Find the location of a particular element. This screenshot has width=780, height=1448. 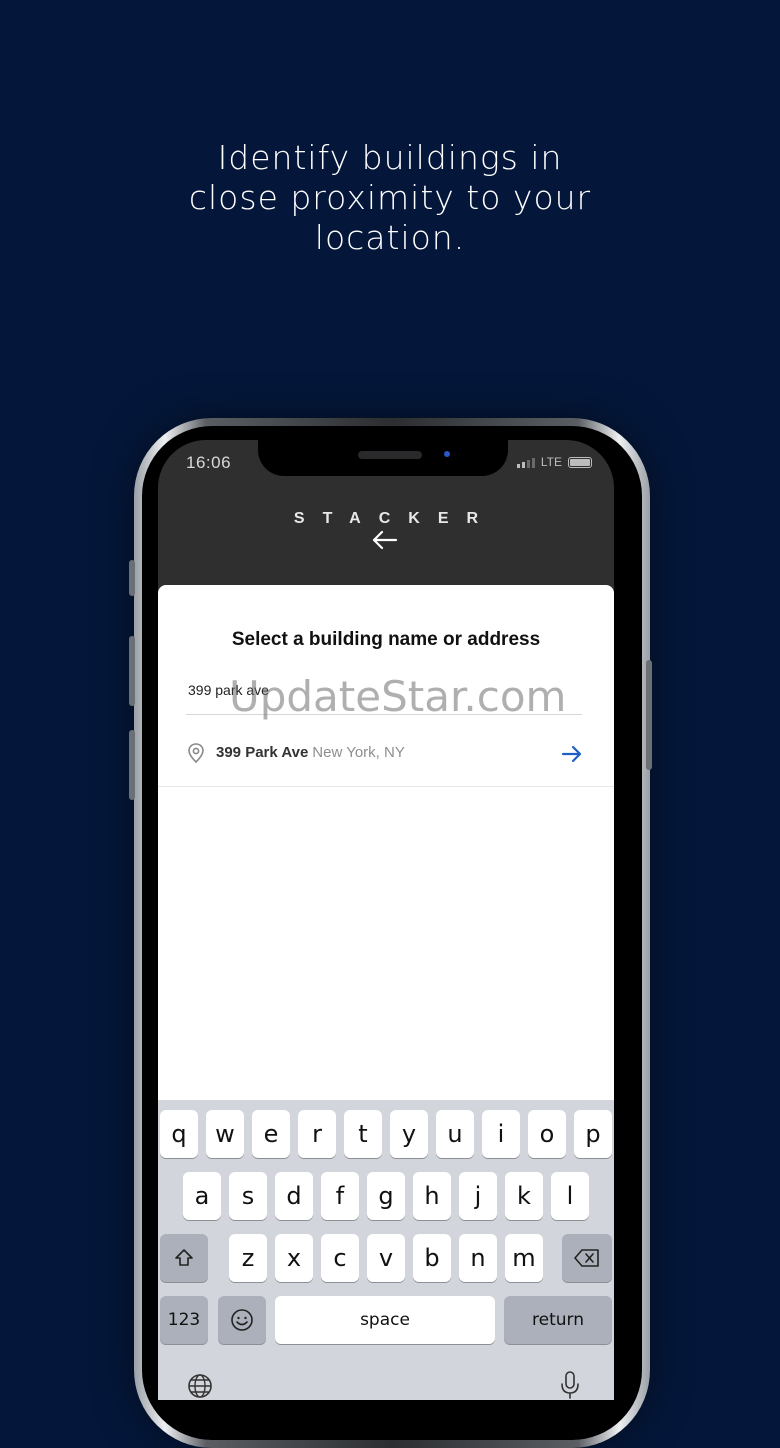

suggestion-city: New York, NY is located at coordinates (358, 752).